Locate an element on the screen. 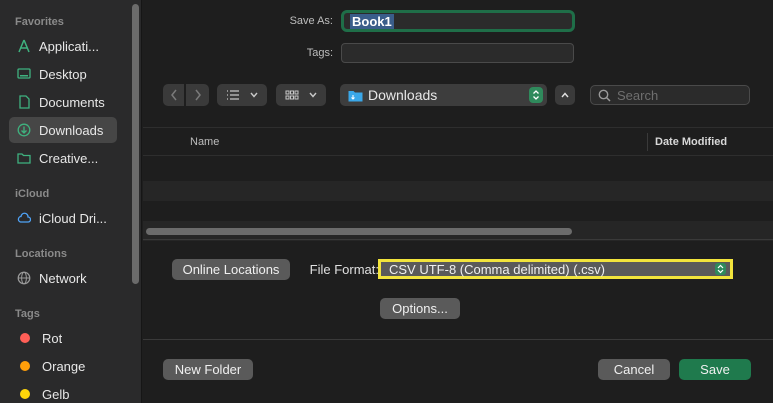 The width and height of the screenshot is (773, 403). sidebar-item-label: Desktop is located at coordinates (63, 74).